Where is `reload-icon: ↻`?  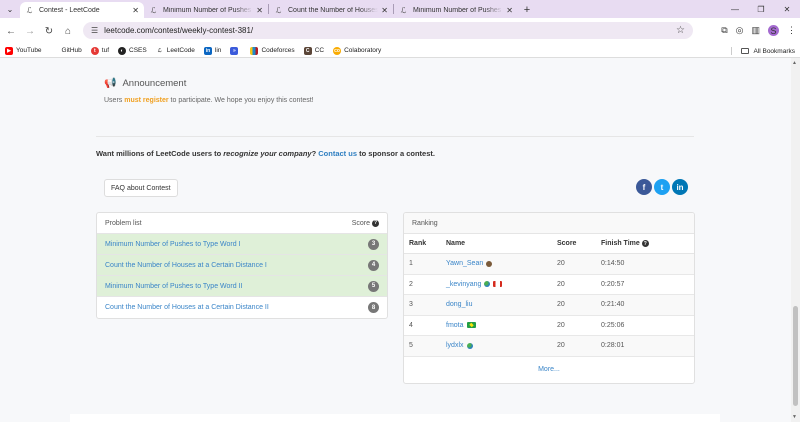 reload-icon: ↻ is located at coordinates (49, 31).